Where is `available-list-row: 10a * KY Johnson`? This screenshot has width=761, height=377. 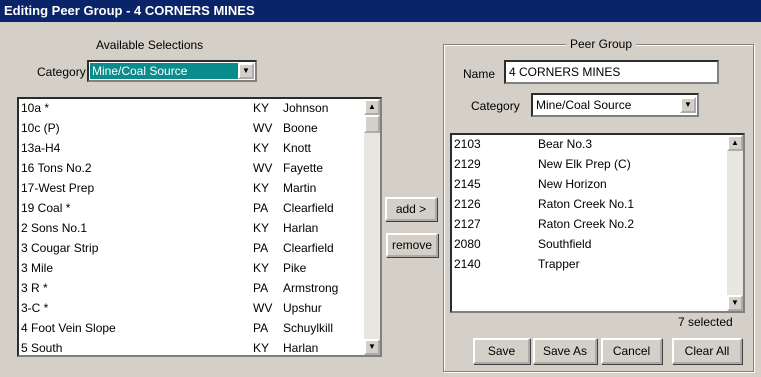
available-list-row: 10a * KY Johnson is located at coordinates (191, 109).